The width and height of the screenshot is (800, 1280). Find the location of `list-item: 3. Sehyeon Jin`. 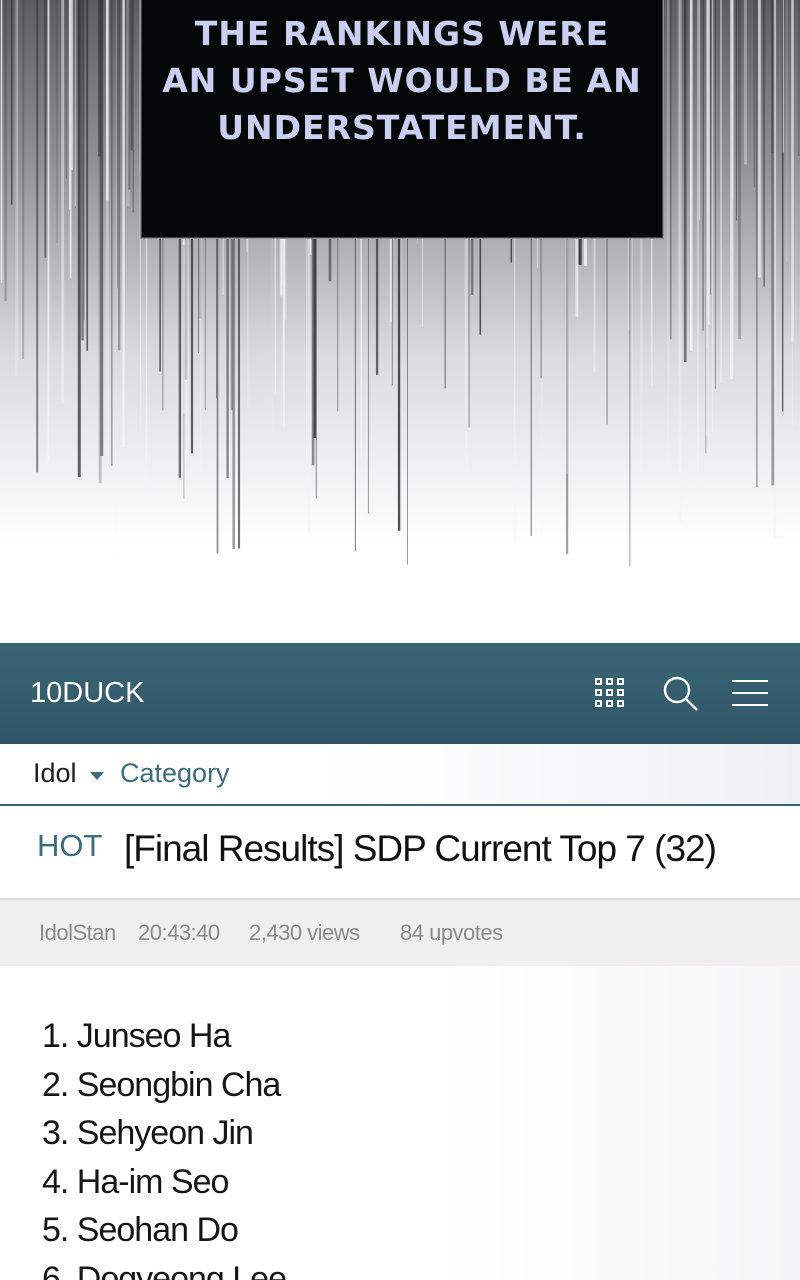

list-item: 3. Sehyeon Jin is located at coordinates (148, 1133).